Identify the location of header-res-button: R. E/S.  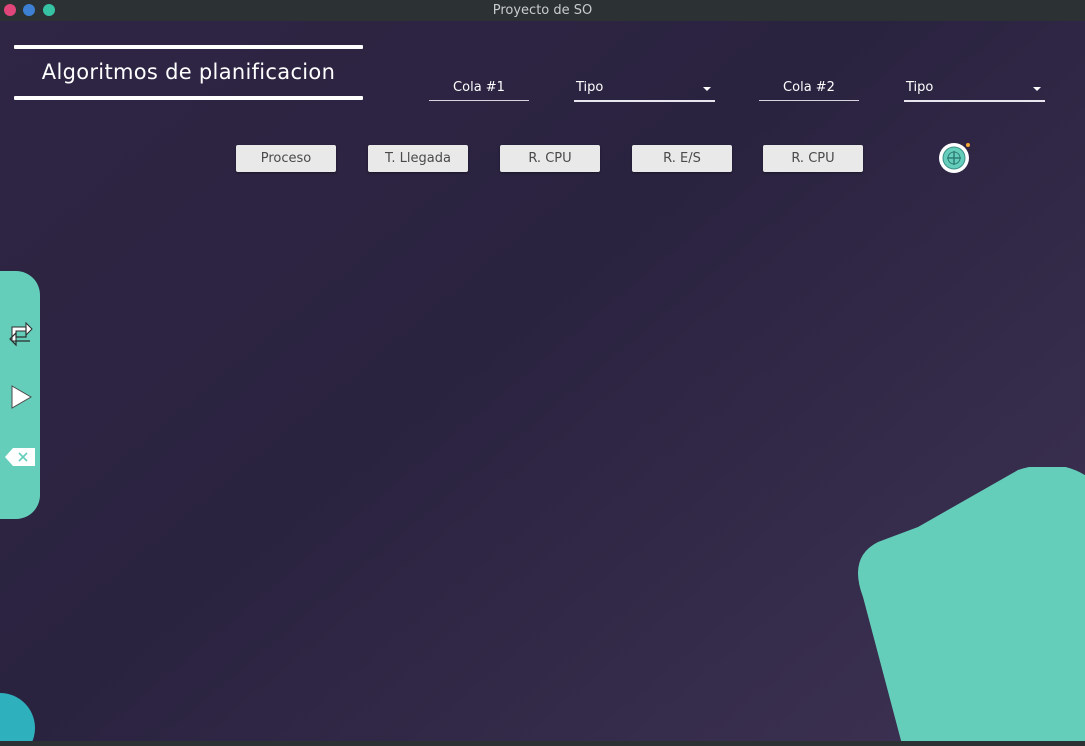
(682, 158).